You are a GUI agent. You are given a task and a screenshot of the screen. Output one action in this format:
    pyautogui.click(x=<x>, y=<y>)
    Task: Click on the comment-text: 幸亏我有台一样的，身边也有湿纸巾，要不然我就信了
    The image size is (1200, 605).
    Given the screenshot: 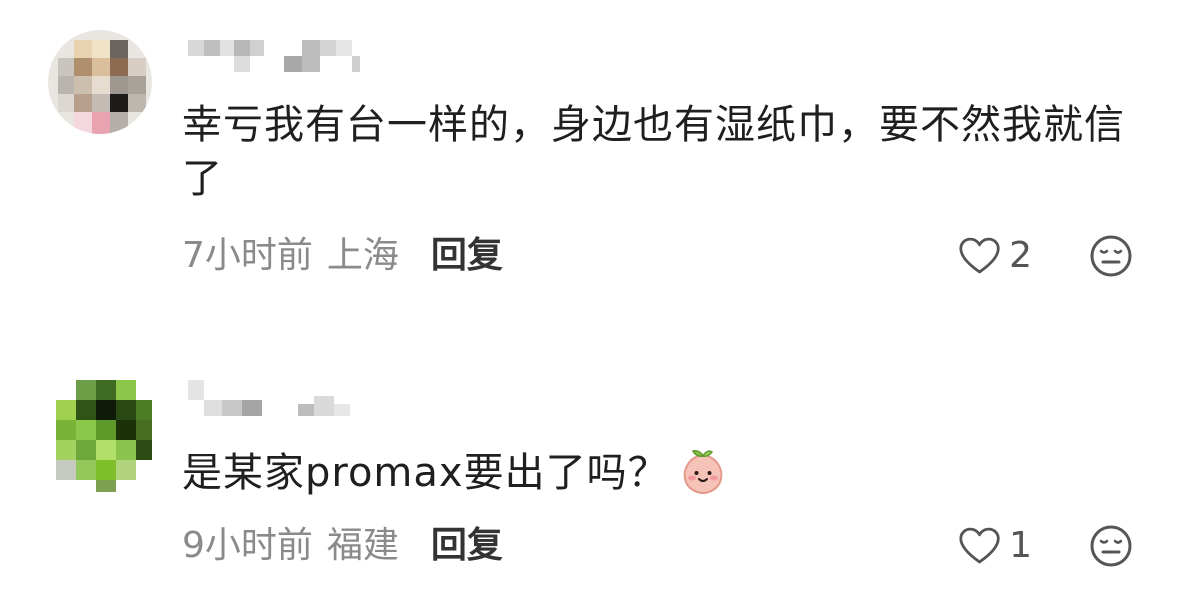 What is the action you would take?
    pyautogui.click(x=653, y=152)
    